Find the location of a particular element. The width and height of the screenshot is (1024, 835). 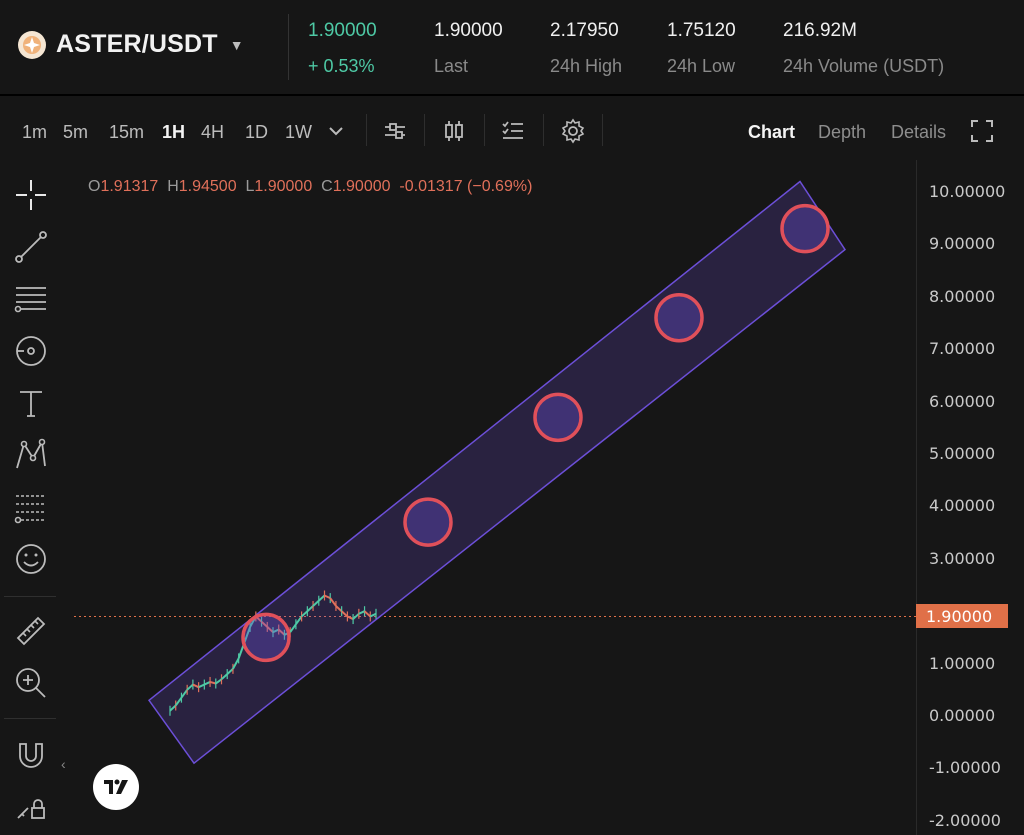

axis-tick: 1.00000 is located at coordinates (962, 663).